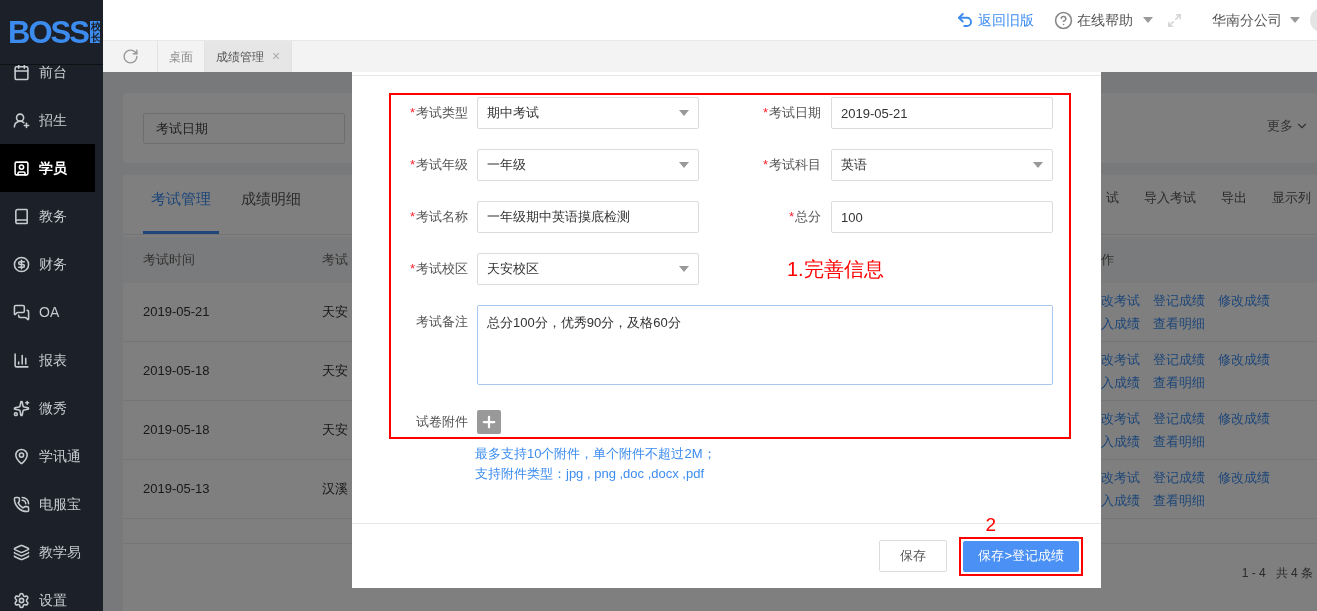 The image size is (1317, 611). I want to click on list-tab: 成绩明细, so click(271, 211).